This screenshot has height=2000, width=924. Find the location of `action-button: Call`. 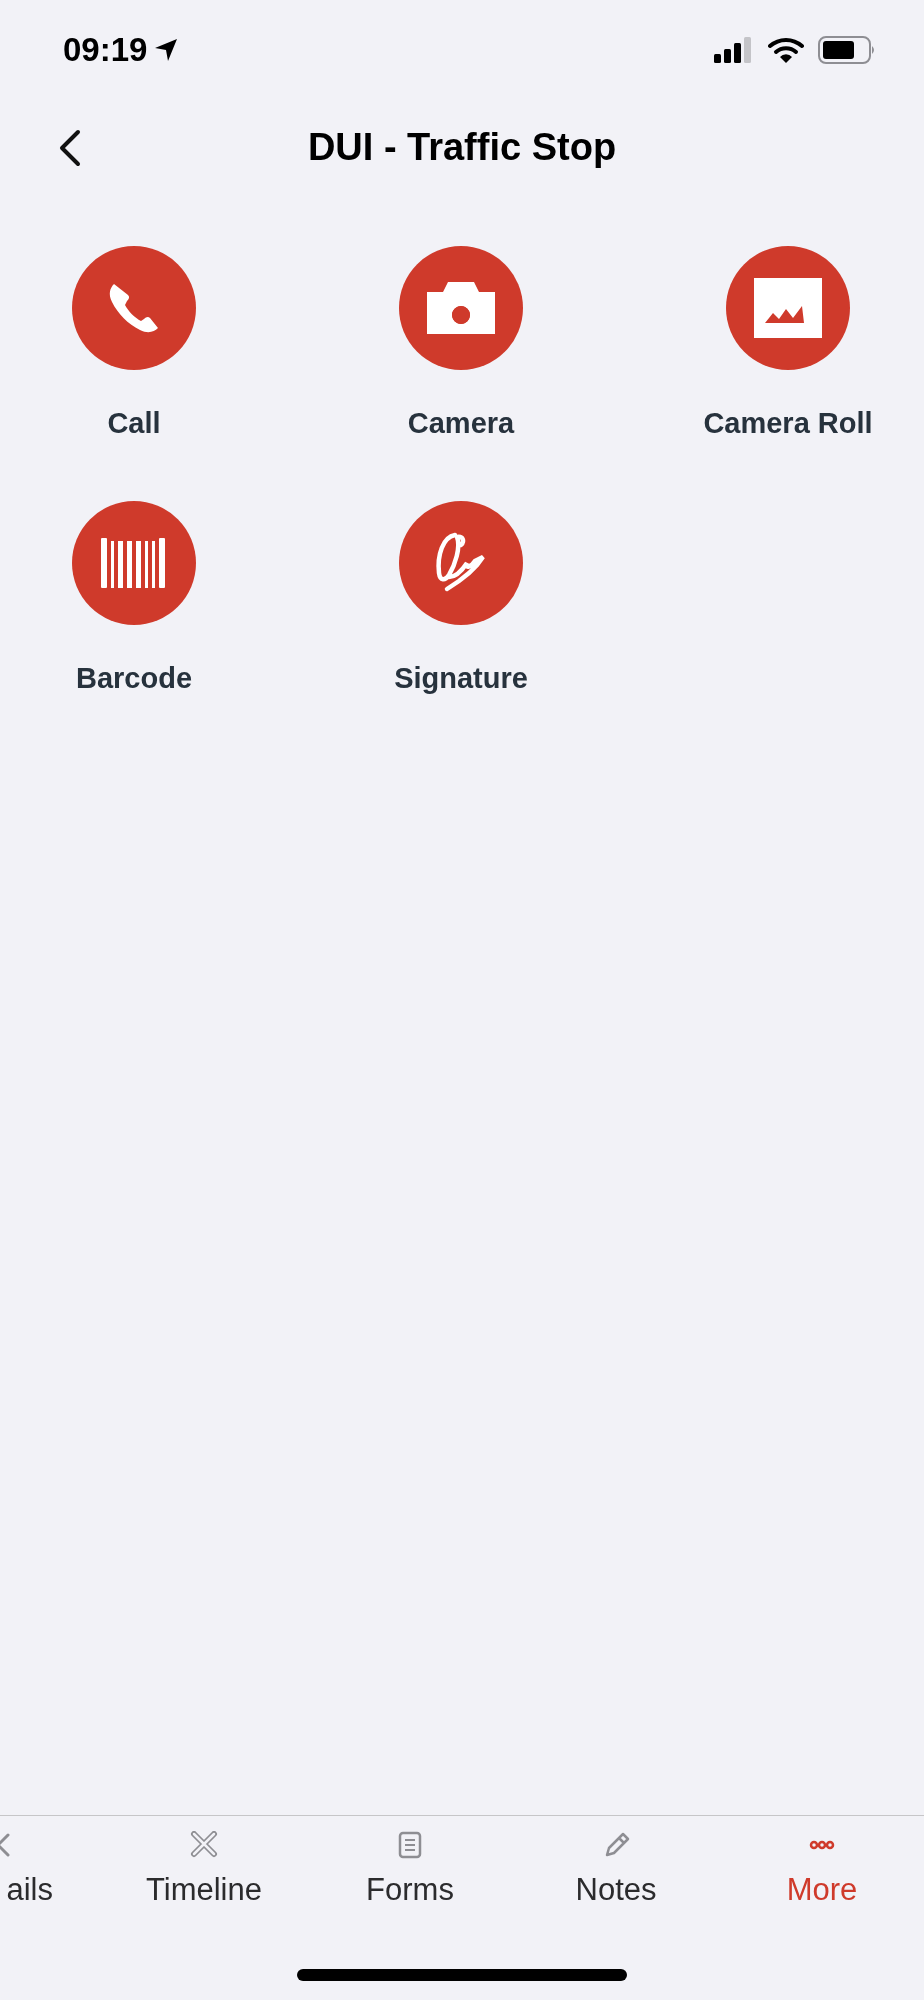

action-button: Call is located at coordinates (134, 346).